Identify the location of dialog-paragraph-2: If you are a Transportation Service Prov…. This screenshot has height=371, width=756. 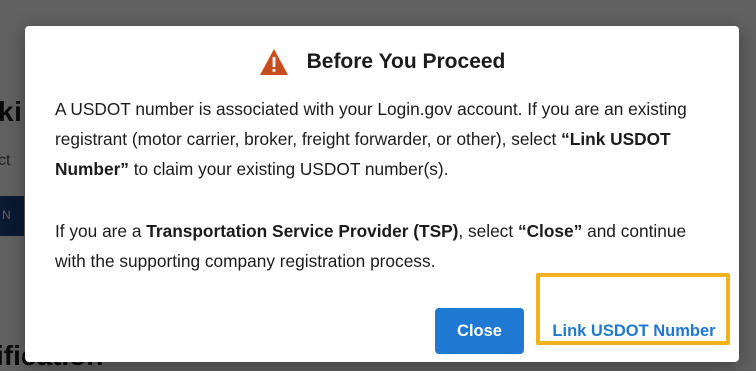
(382, 246).